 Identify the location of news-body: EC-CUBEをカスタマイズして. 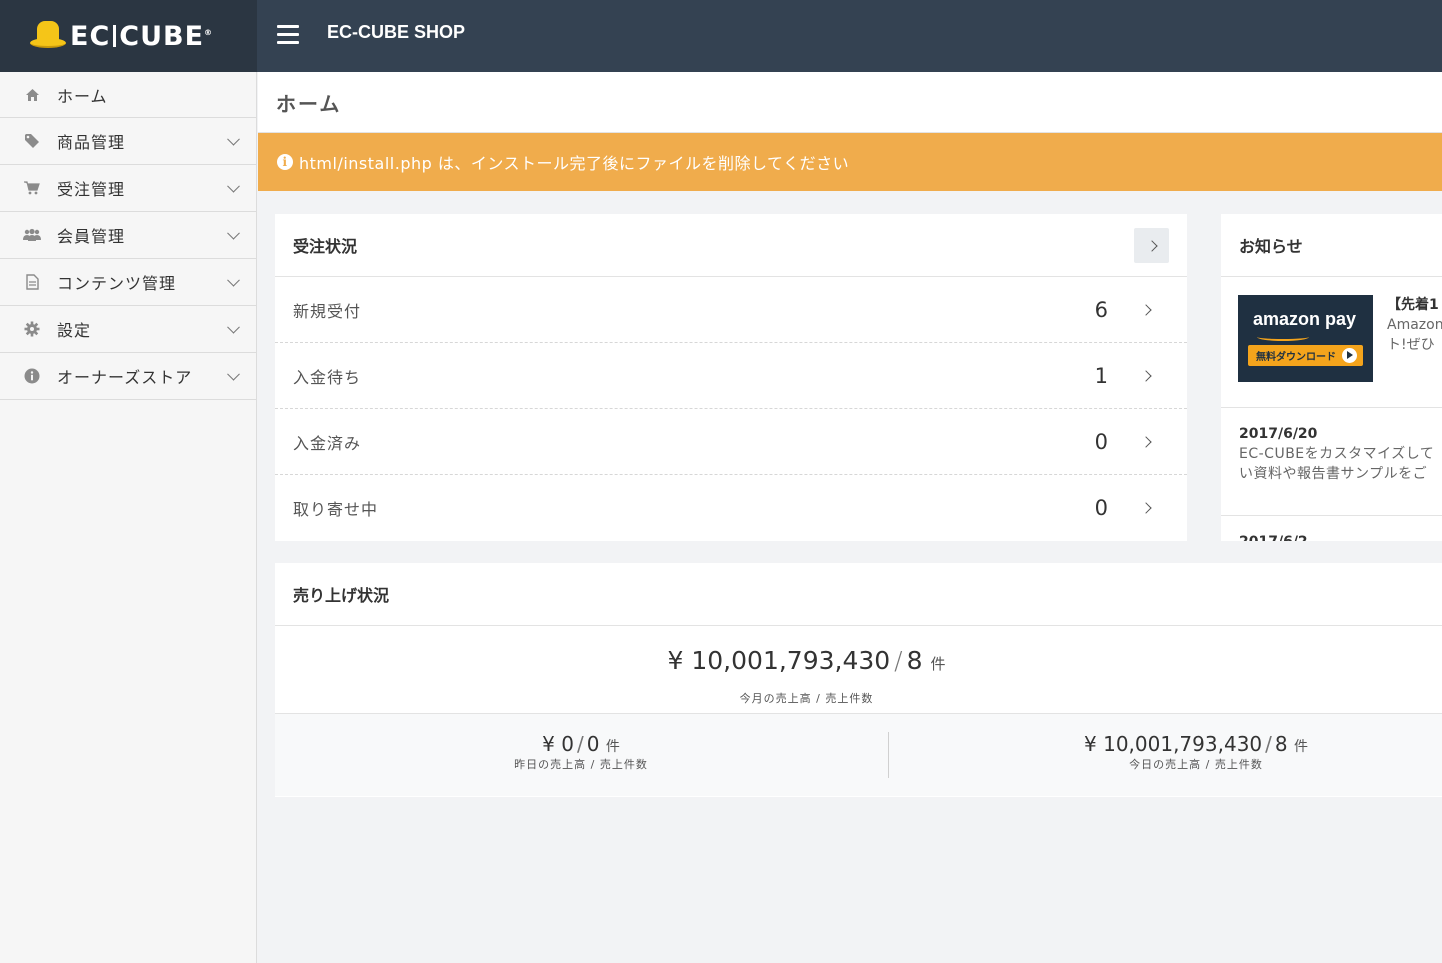
(1337, 454).